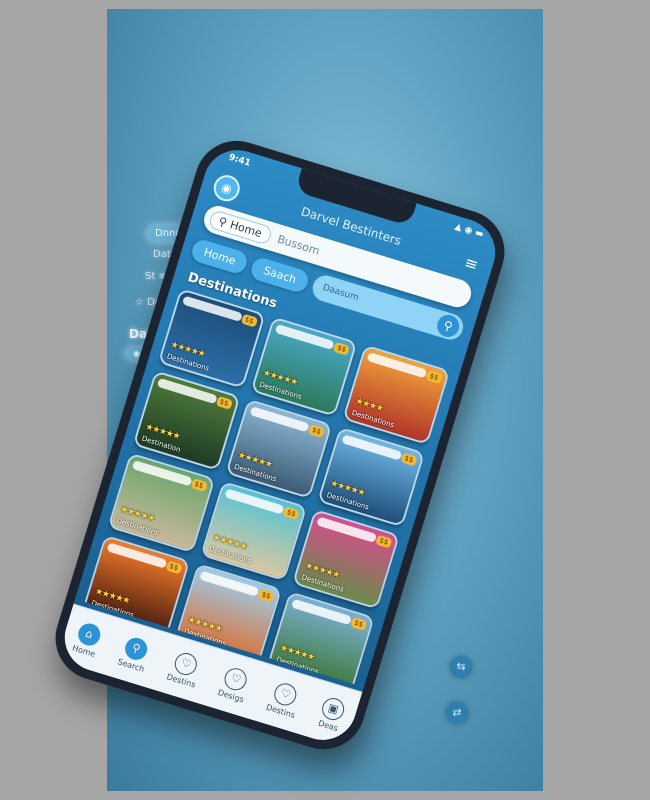 This screenshot has width=650, height=800. I want to click on bottom-nav-item: ♡ Desigs, so click(234, 684).